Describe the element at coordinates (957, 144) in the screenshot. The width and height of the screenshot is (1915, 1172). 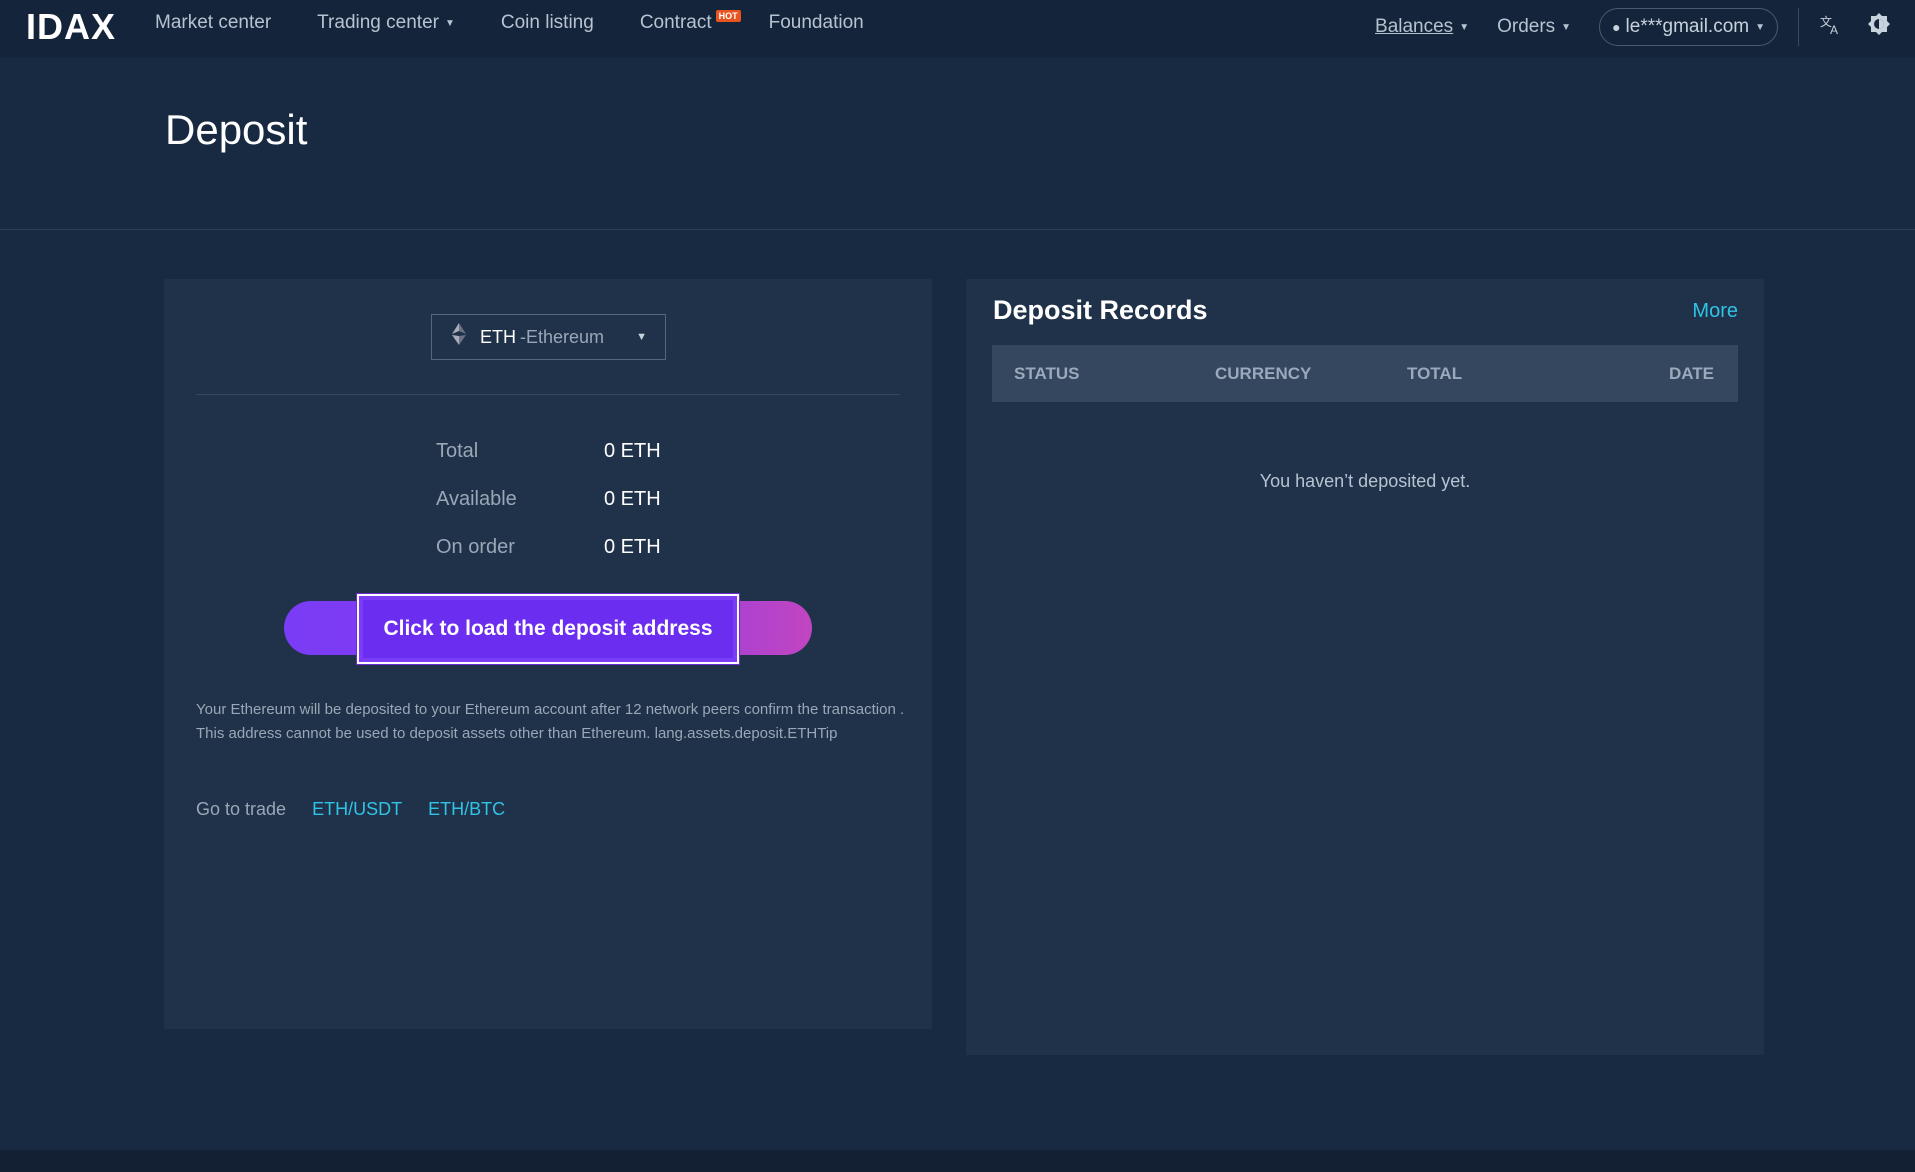
I see `page-header: Deposit` at that location.